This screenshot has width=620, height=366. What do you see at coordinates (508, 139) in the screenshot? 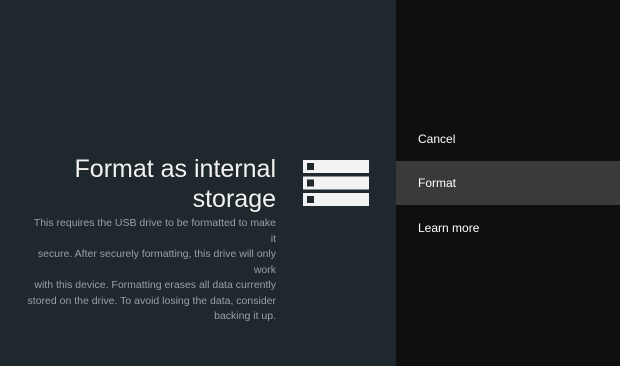
I see `cancel-button: Cancel` at bounding box center [508, 139].